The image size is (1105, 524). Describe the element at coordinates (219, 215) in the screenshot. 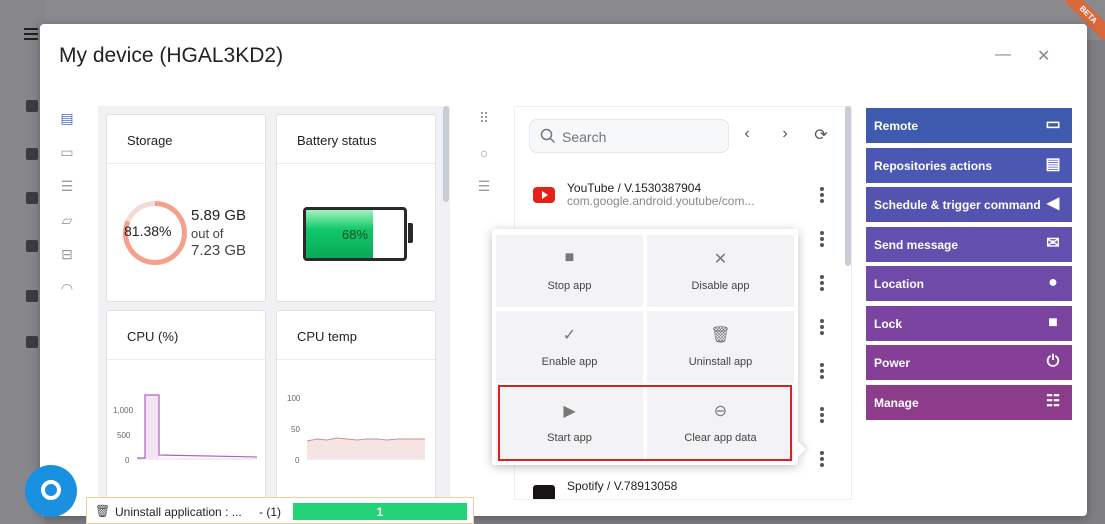

I see `storage-used: 5.89 GB` at that location.